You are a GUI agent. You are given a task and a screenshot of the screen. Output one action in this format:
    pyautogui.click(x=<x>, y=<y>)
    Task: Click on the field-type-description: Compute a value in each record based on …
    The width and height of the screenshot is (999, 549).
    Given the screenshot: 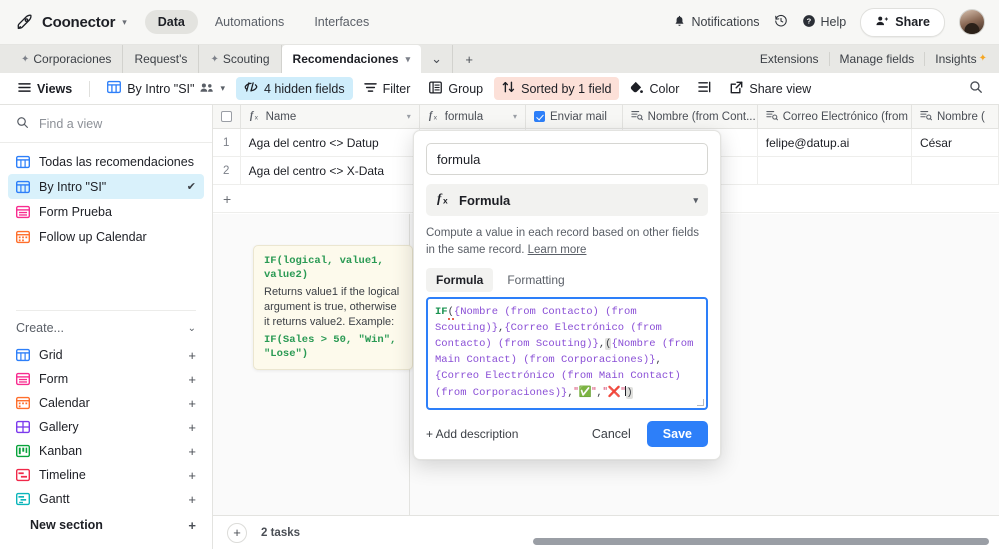 What is the action you would take?
    pyautogui.click(x=567, y=241)
    